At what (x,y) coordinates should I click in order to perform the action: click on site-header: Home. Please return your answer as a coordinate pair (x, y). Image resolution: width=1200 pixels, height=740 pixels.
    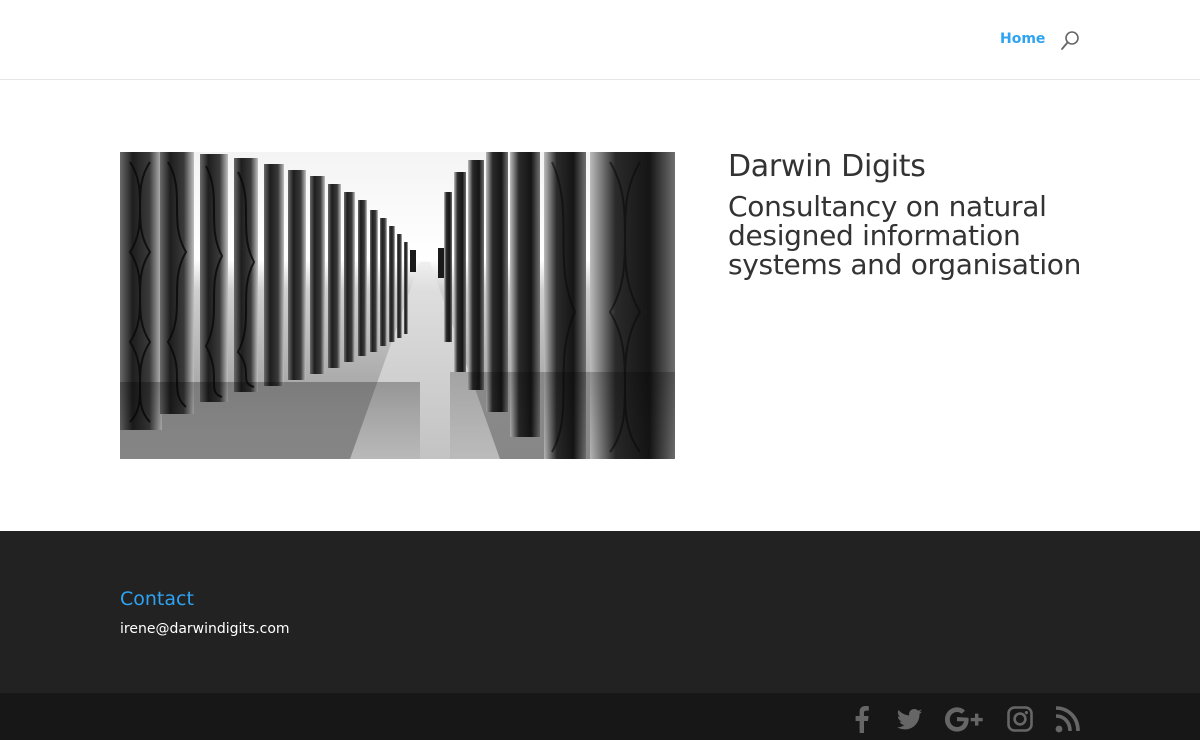
    Looking at the image, I should click on (600, 40).